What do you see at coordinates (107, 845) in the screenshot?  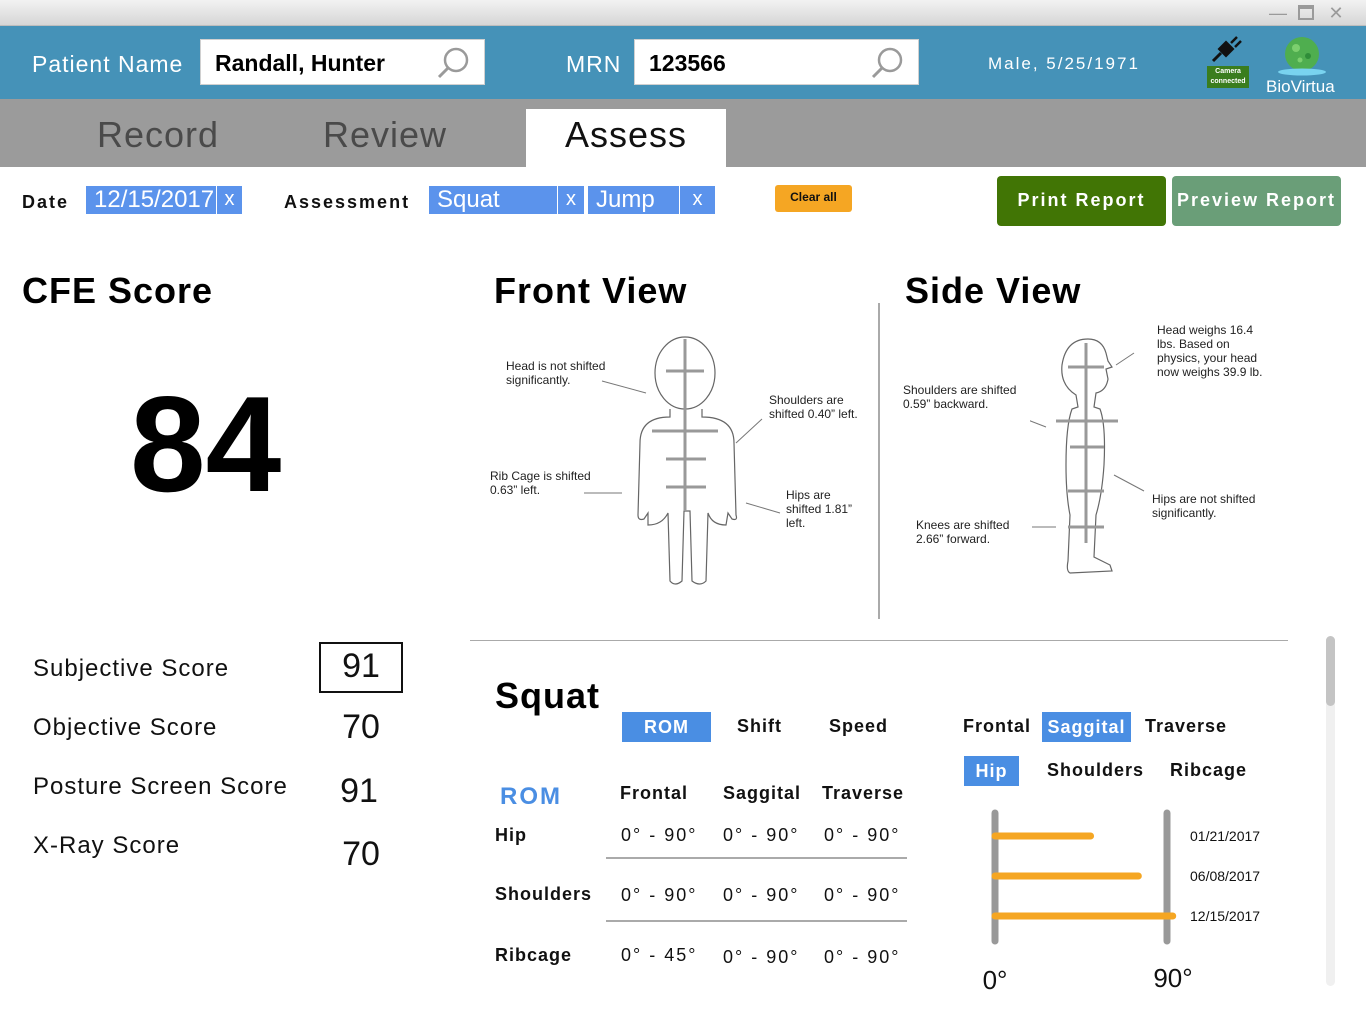 I see `xray-score-label: X-Ray Score` at bounding box center [107, 845].